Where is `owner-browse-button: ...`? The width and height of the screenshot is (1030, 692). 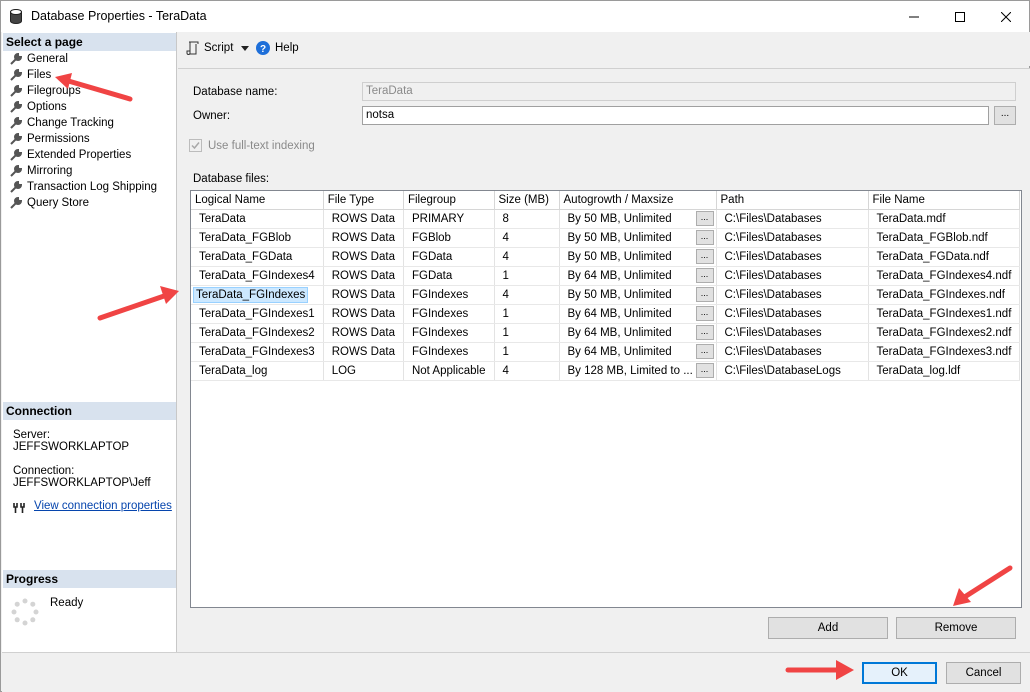
owner-browse-button: ... is located at coordinates (1005, 115).